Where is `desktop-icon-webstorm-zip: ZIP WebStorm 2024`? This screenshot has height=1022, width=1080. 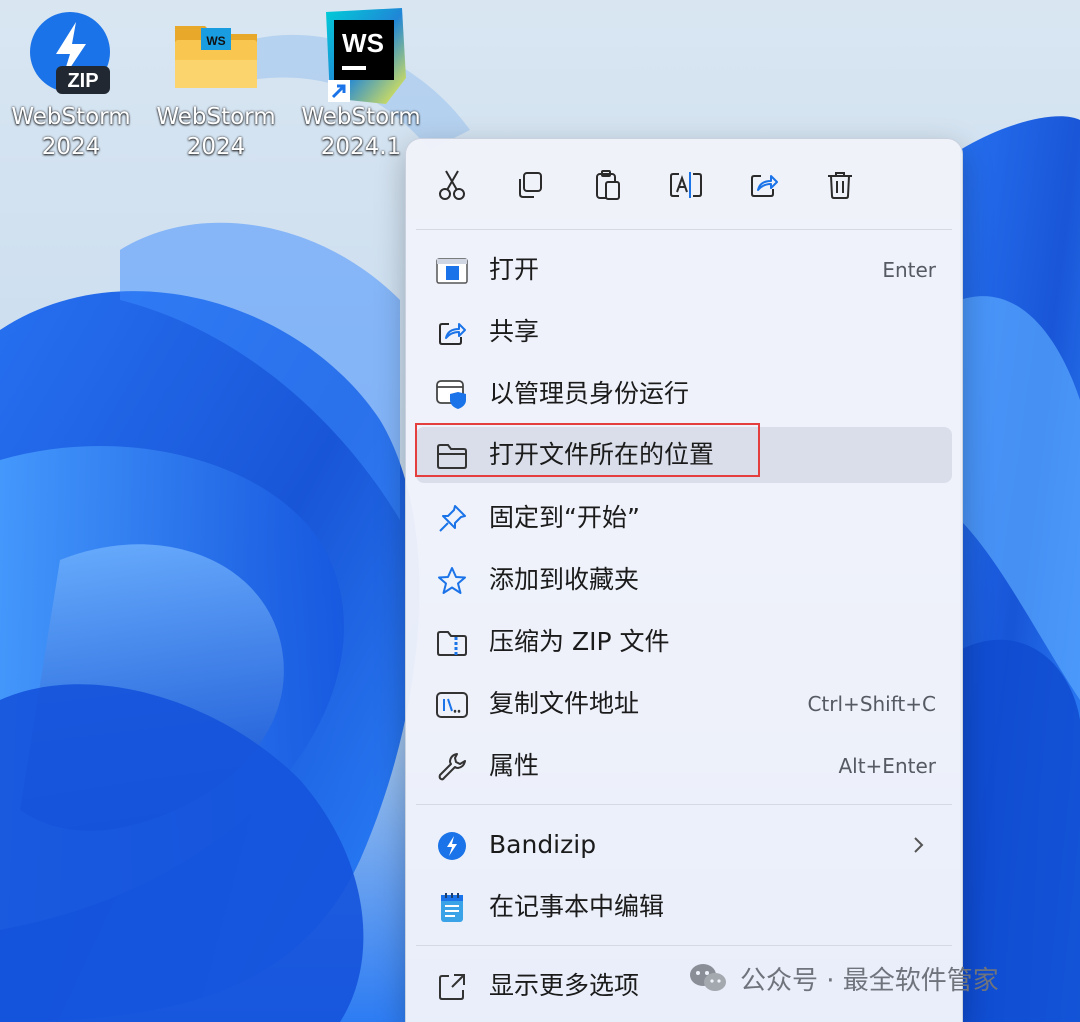 desktop-icon-webstorm-zip: ZIP WebStorm 2024 is located at coordinates (71, 85).